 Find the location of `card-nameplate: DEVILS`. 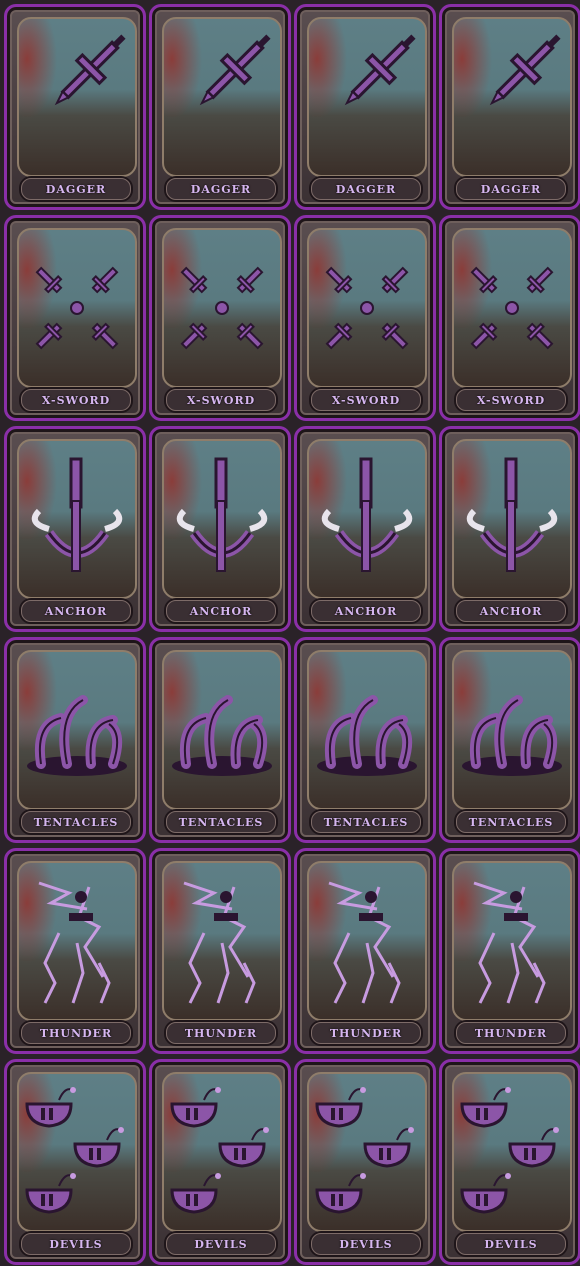

card-nameplate: DEVILS is located at coordinates (366, 1244).